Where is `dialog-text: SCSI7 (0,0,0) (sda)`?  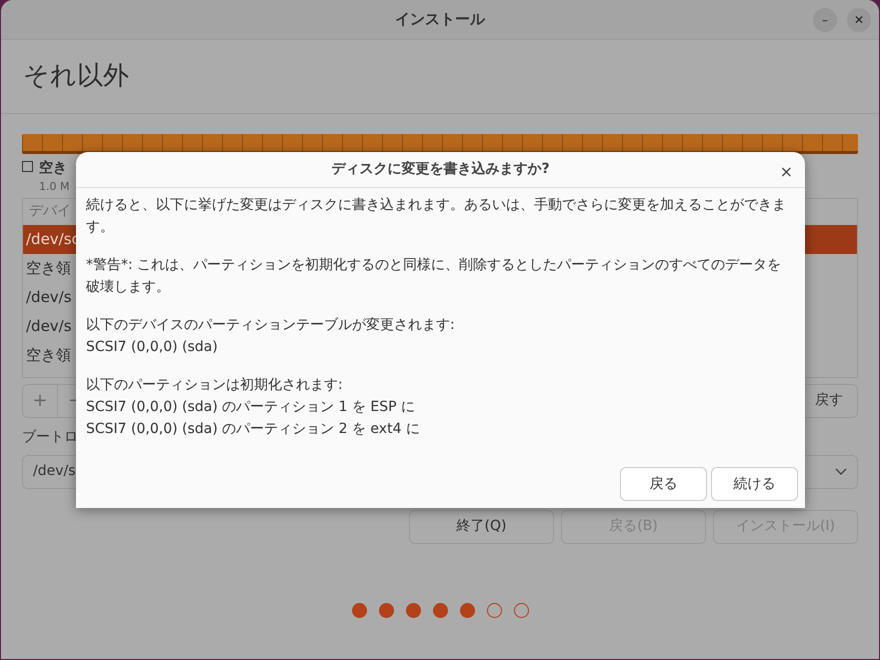
dialog-text: SCSI7 (0,0,0) (sda) is located at coordinates (152, 347).